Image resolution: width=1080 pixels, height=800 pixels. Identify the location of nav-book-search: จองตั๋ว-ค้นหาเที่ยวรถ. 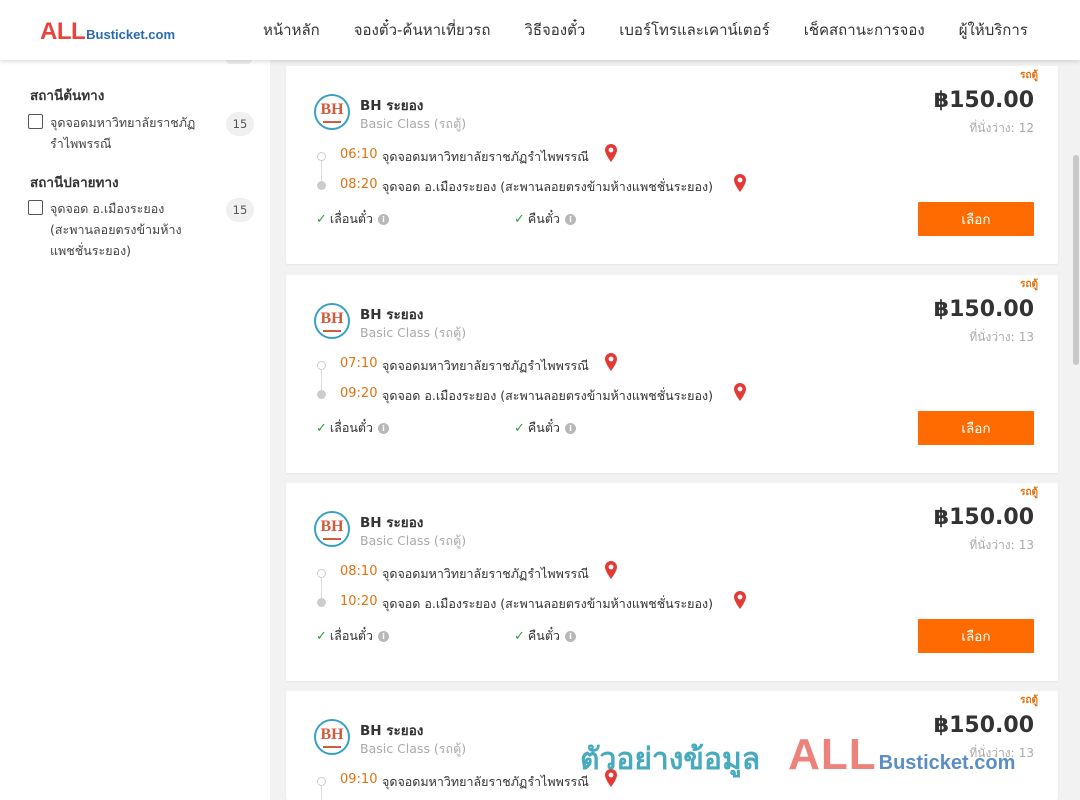
(422, 30).